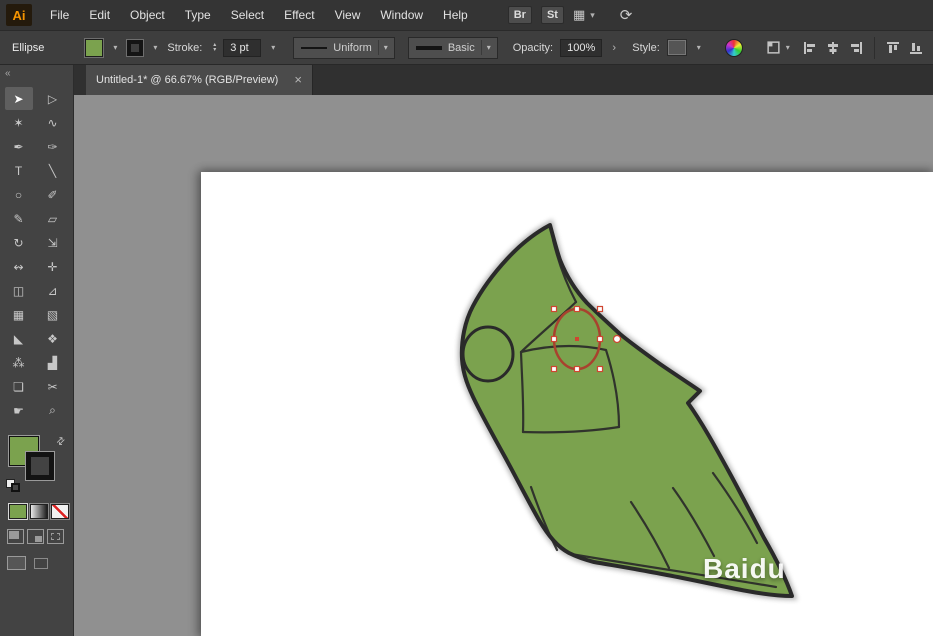  I want to click on normal-screen-mode-icon, so click(41, 563).